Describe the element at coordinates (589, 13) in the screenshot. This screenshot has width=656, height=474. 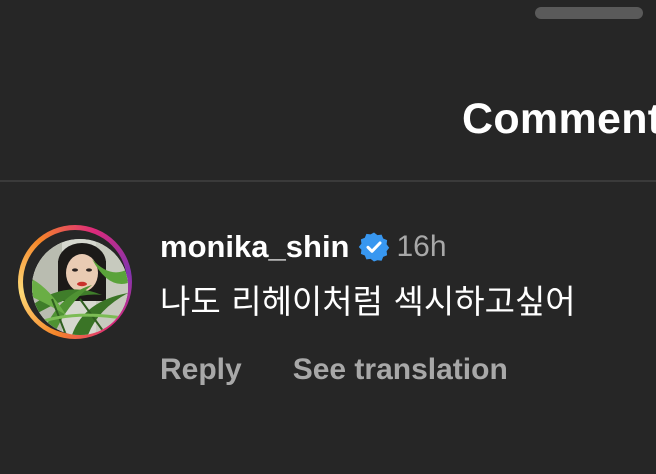
I see `sheet-drag-handle` at that location.